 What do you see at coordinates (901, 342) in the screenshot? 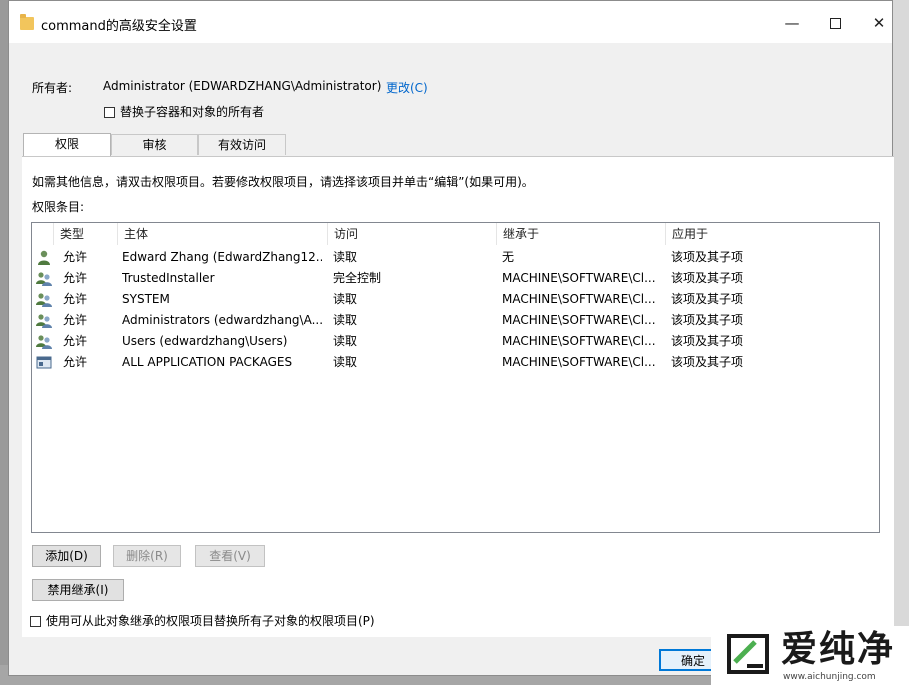
I see `background-window-edge` at bounding box center [901, 342].